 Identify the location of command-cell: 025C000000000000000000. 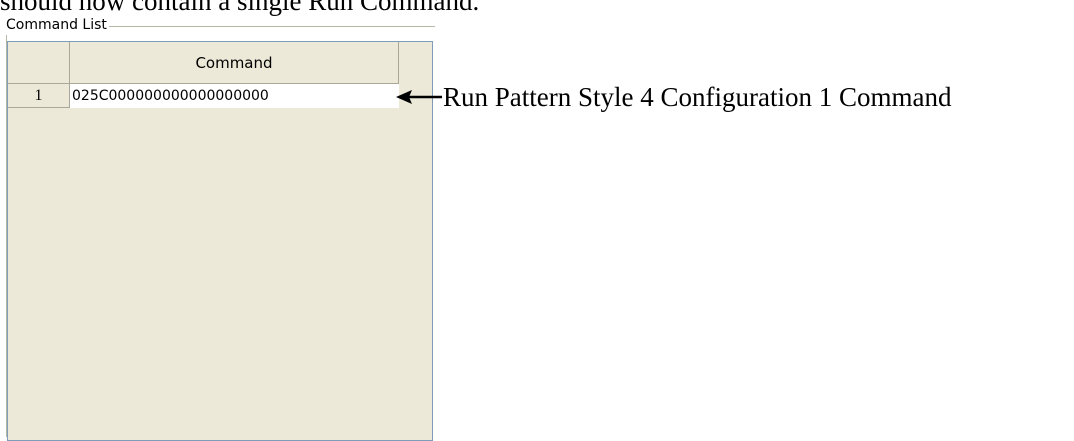
(234, 96).